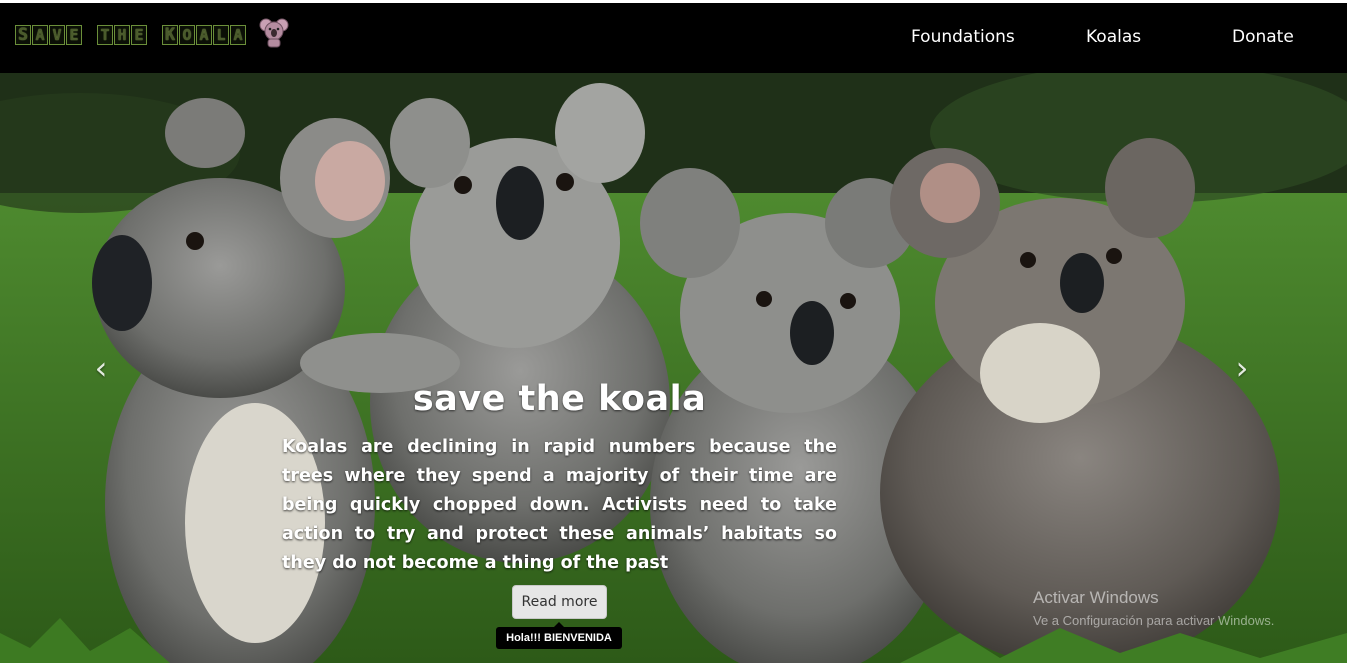 The width and height of the screenshot is (1347, 663). I want to click on logo-letter: o, so click(187, 35).